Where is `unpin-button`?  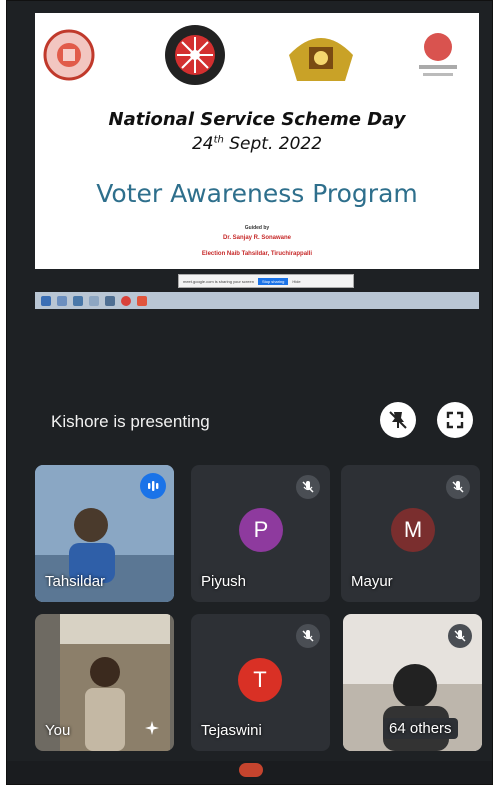 unpin-button is located at coordinates (398, 420).